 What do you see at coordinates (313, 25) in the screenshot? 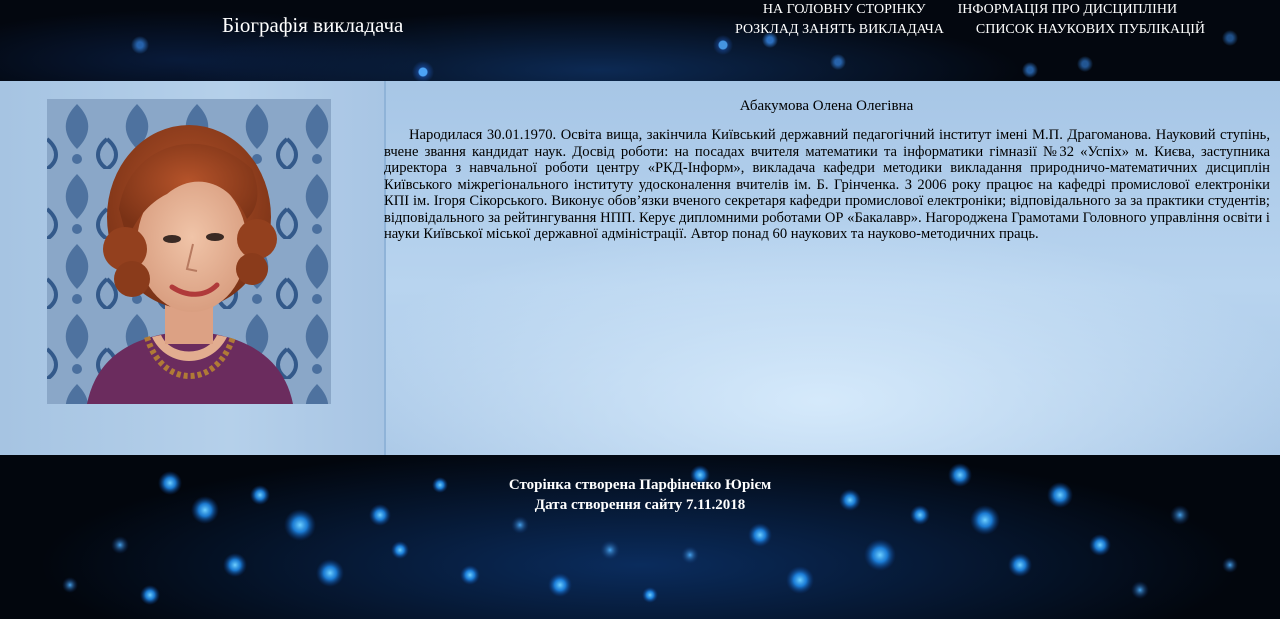
I see `site-title: Біографія викладача` at bounding box center [313, 25].